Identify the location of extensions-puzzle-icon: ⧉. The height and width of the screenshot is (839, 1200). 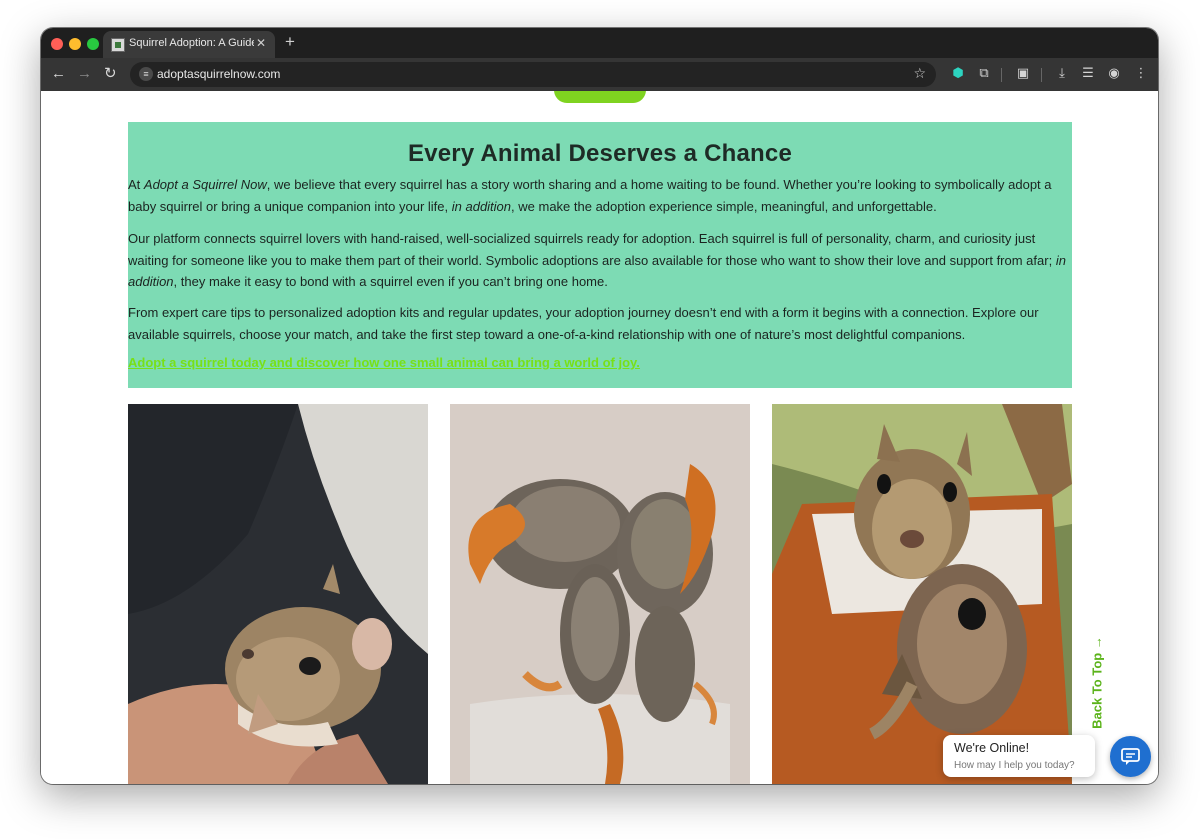
(984, 73).